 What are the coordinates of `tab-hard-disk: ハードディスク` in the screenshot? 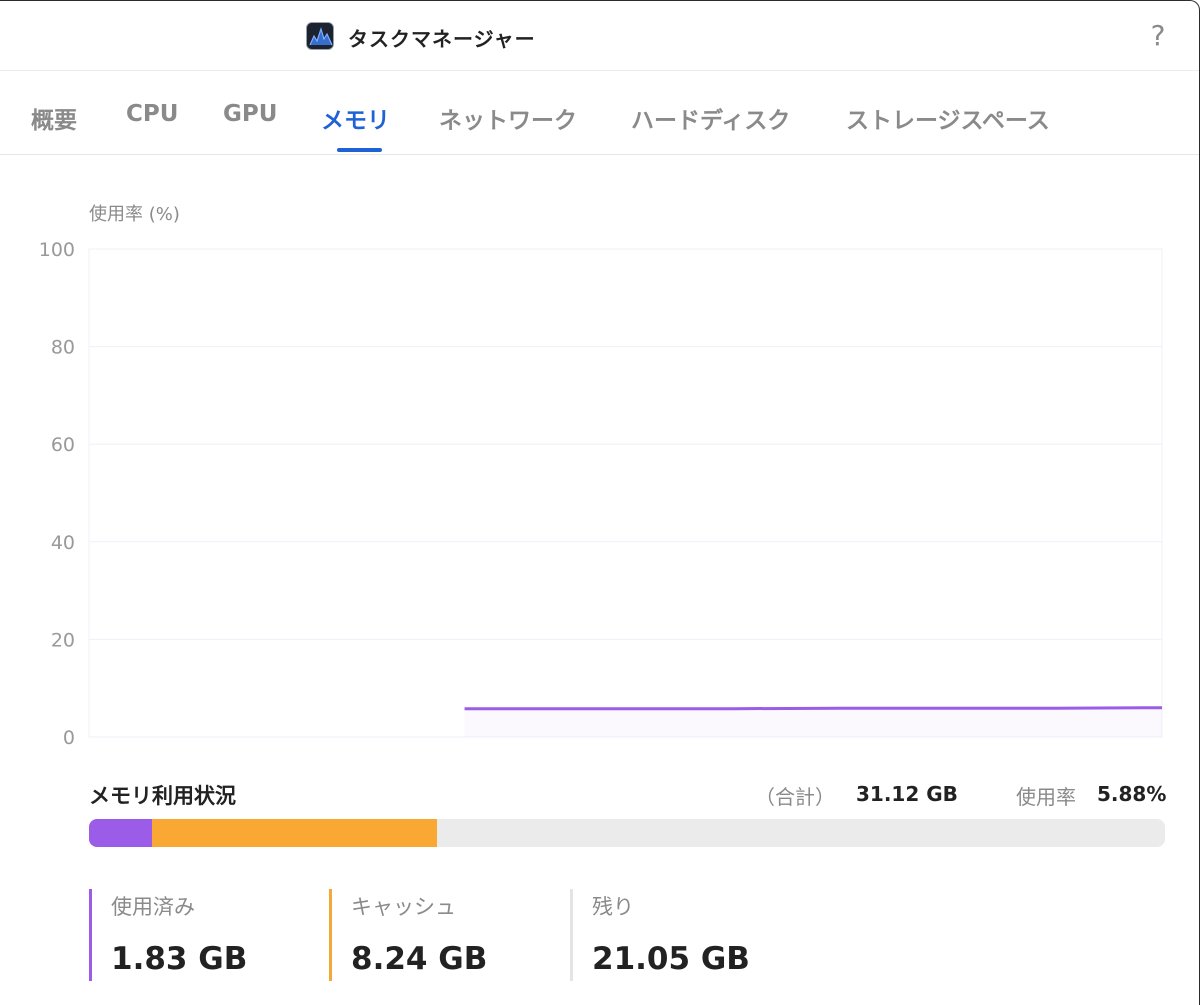 It's located at (710, 118).